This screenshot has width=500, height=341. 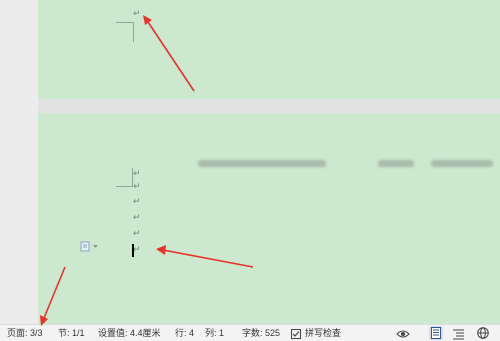 What do you see at coordinates (269, 106) in the screenshot?
I see `page-gap` at bounding box center [269, 106].